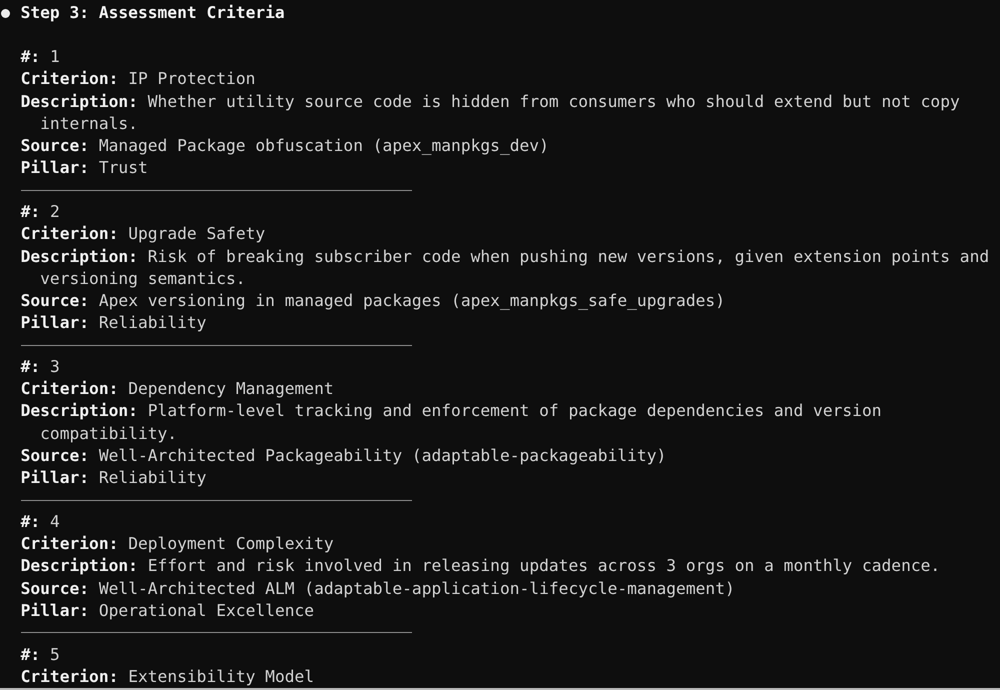 Image resolution: width=1000 pixels, height=690 pixels. Describe the element at coordinates (55, 366) in the screenshot. I see `field-value: 3` at that location.